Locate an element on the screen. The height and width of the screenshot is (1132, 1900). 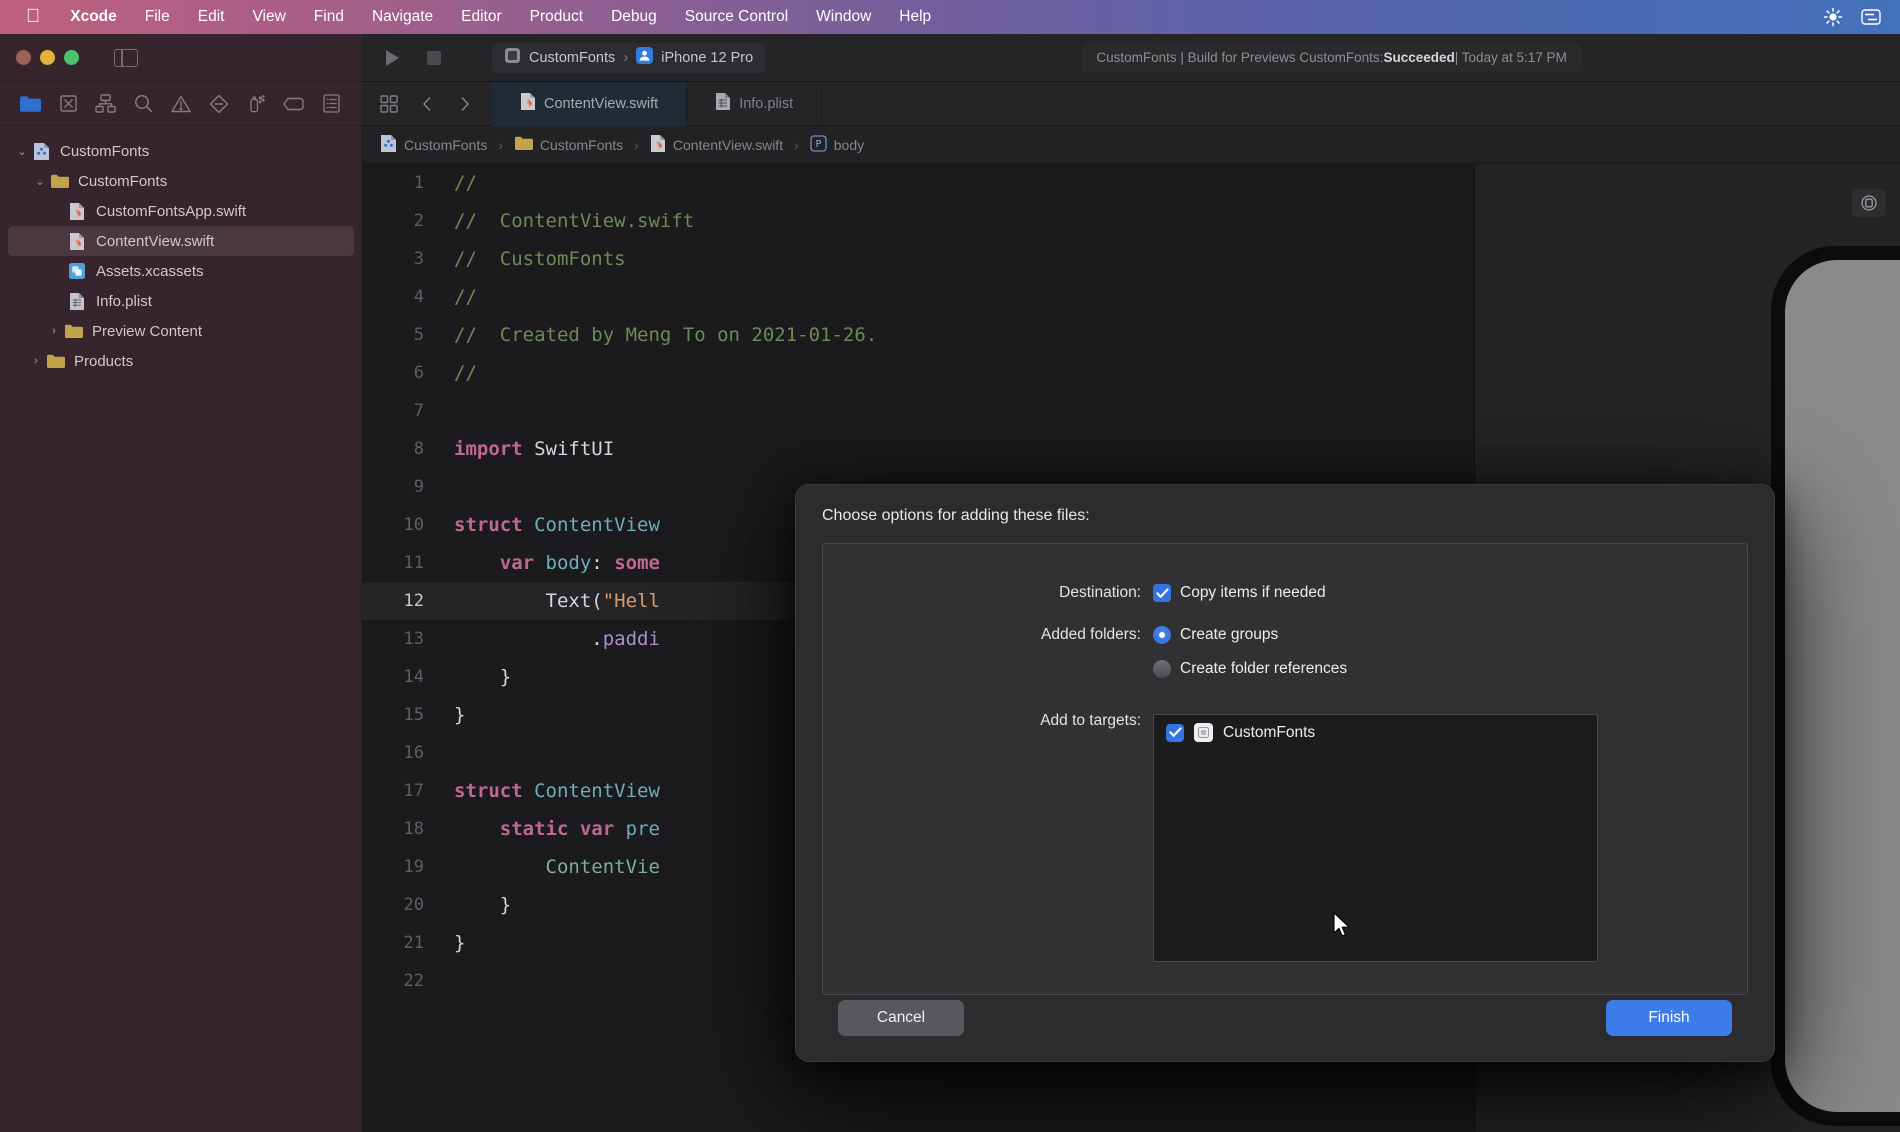
create-groups-radio is located at coordinates (1162, 635).